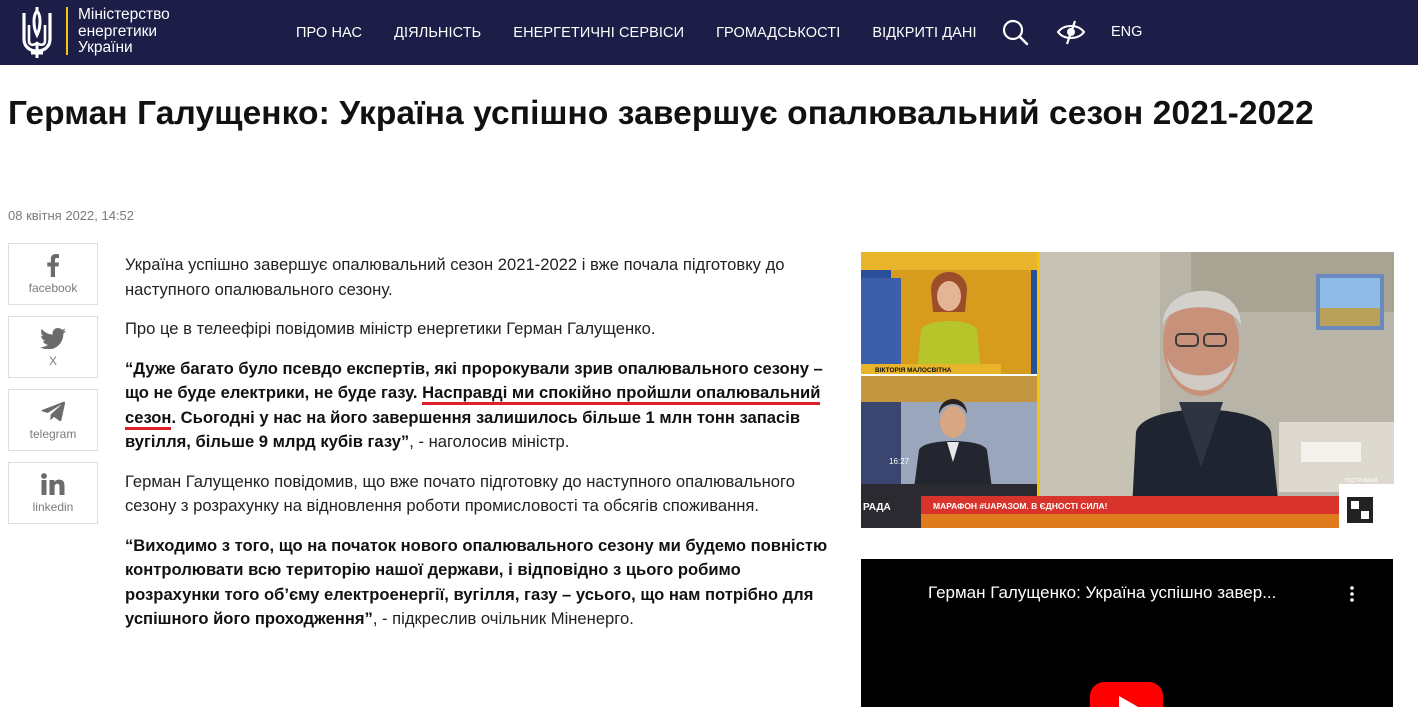 The image size is (1418, 707). Describe the element at coordinates (105, 47) in the screenshot. I see `logo-line: України` at that location.